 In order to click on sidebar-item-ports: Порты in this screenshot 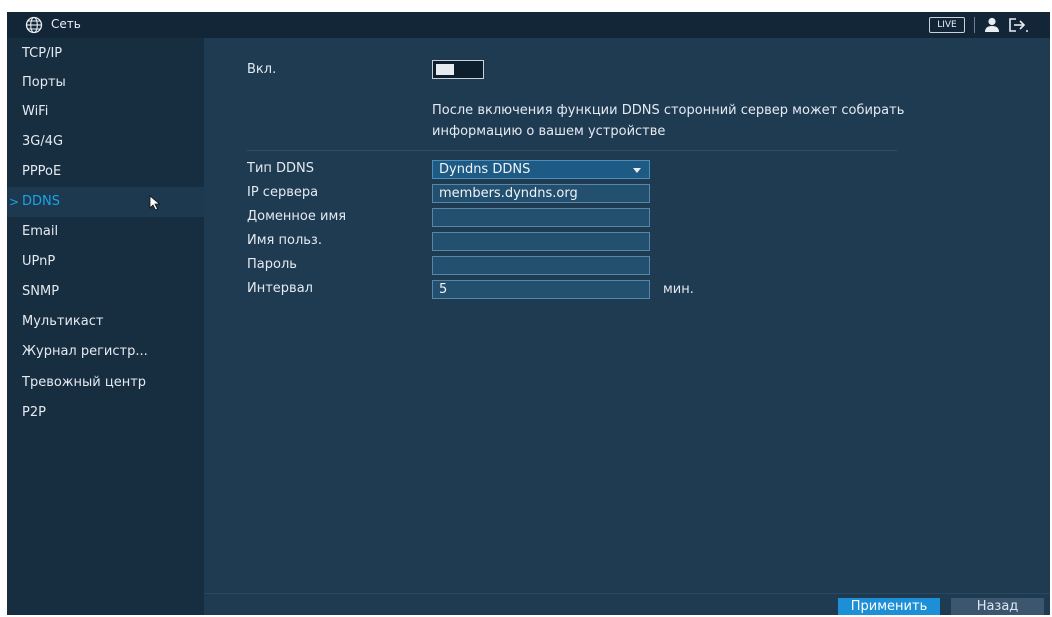, I will do `click(105, 83)`.